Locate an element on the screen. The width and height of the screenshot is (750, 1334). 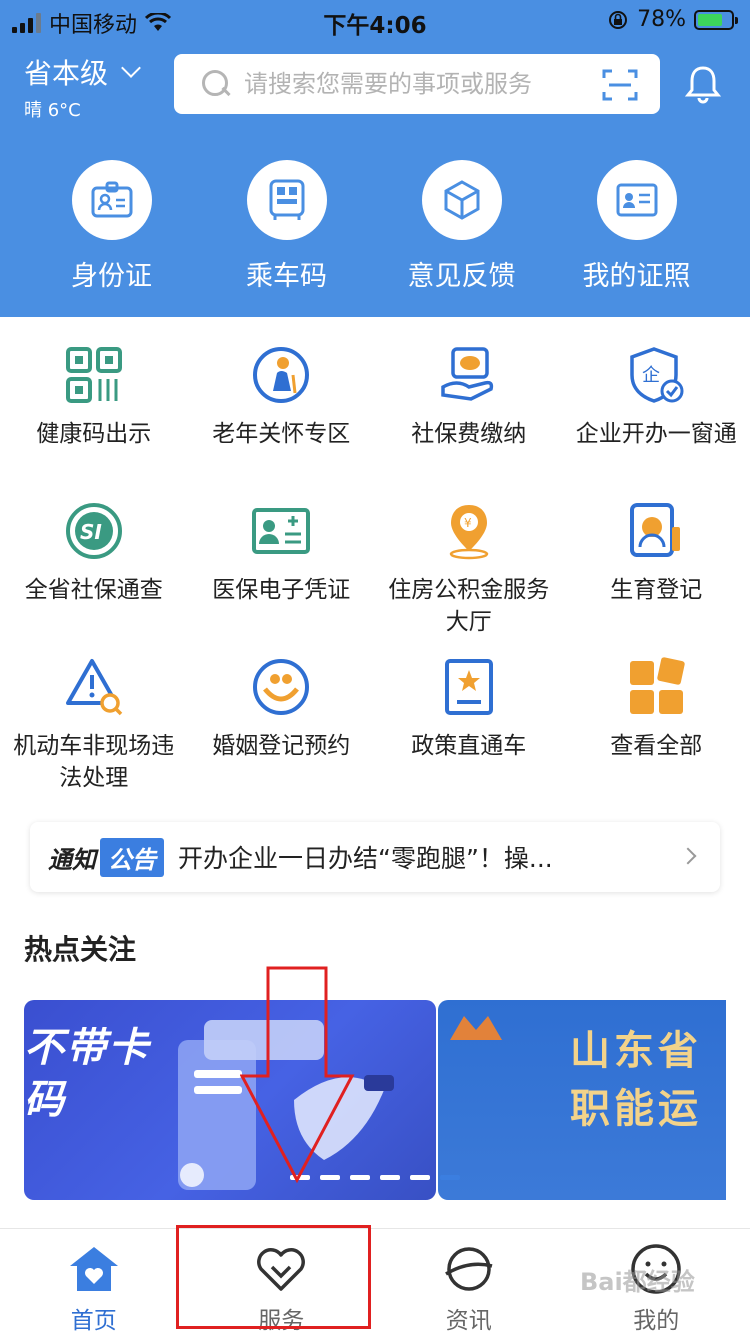
banner-card-free: 不带卡 码 is located at coordinates (230, 1100).